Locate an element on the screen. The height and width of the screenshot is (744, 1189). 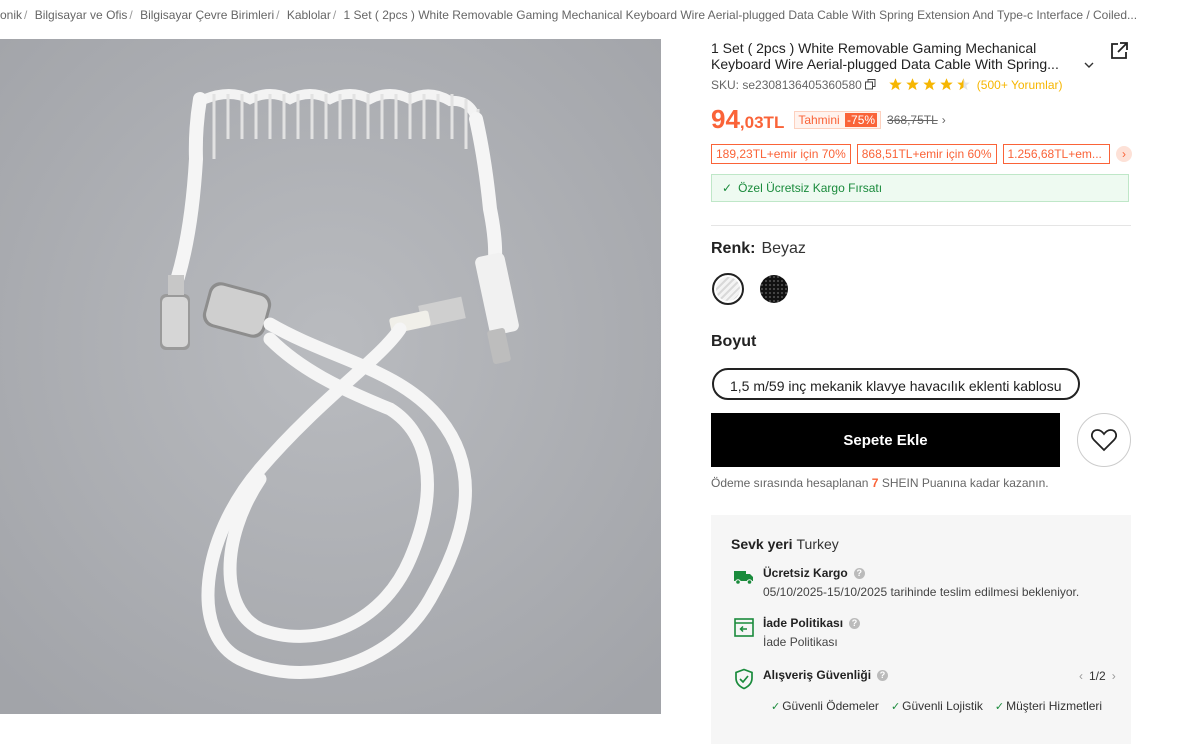
free-shipping-title: Ücretsiz Kargo is located at coordinates (805, 573).